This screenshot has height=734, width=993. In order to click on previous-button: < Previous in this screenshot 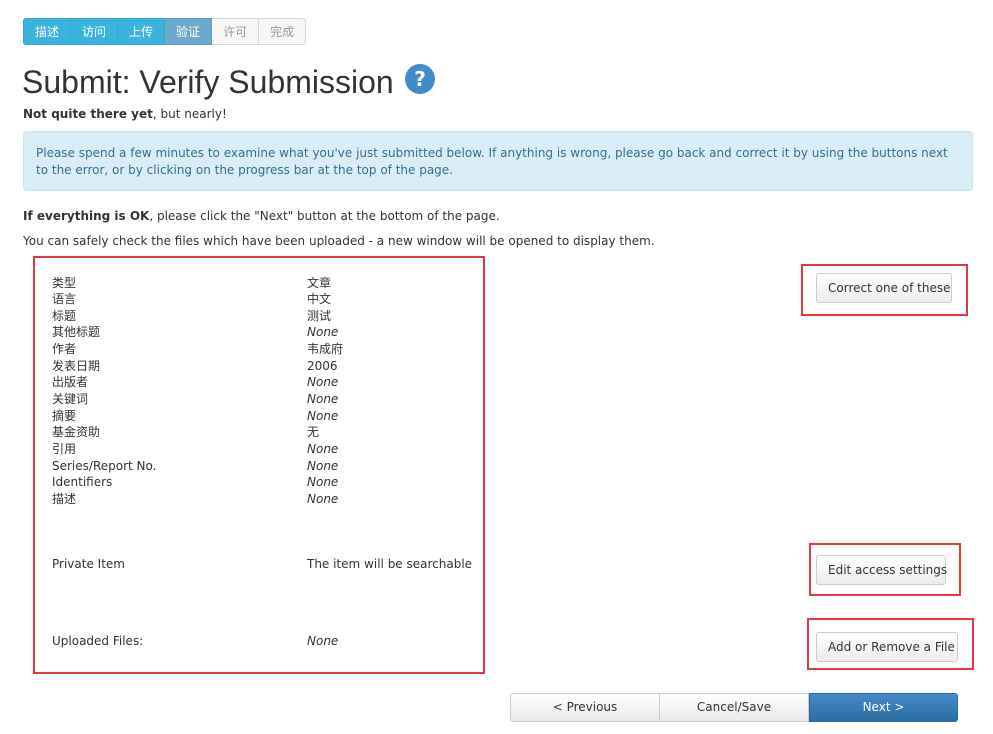, I will do `click(585, 707)`.